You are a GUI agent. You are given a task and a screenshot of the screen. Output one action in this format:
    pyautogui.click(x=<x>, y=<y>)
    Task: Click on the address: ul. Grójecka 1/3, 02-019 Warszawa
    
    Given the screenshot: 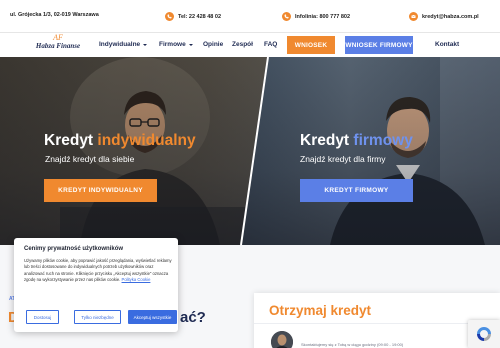 What is the action you would take?
    pyautogui.click(x=54, y=15)
    